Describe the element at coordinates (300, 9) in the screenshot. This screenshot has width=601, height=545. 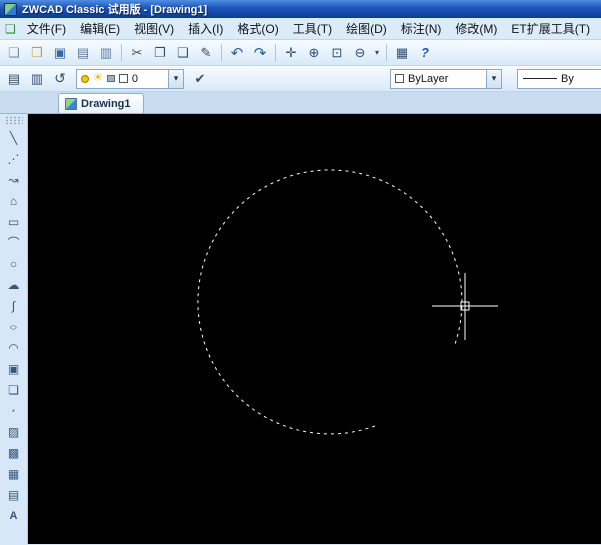
I see `title-bar: ZWCAD Classic 试用版 - [Drawing1]` at that location.